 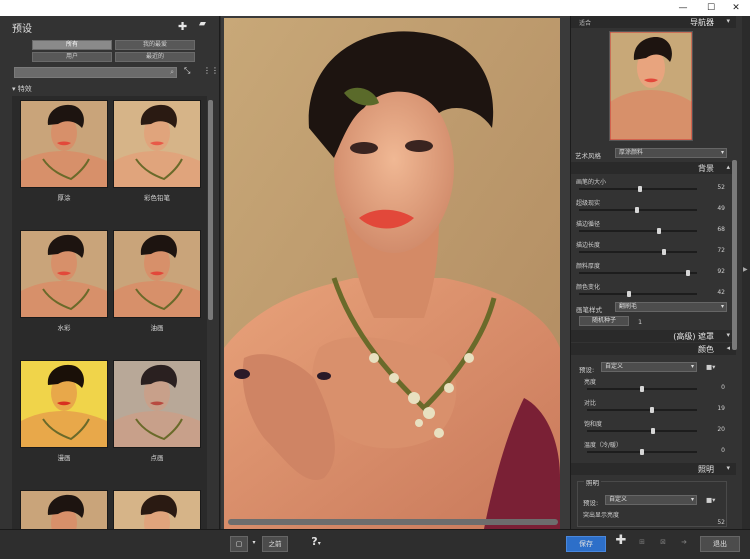 What do you see at coordinates (653, 349) in the screenshot?
I see `color-header: 颜色 ◂` at bounding box center [653, 349].